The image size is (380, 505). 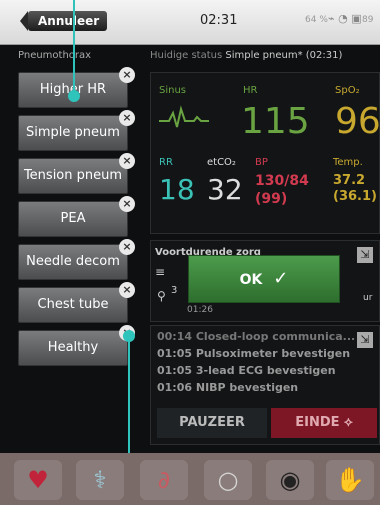 I want to click on temp-sub: (36.1), so click(x=355, y=196).